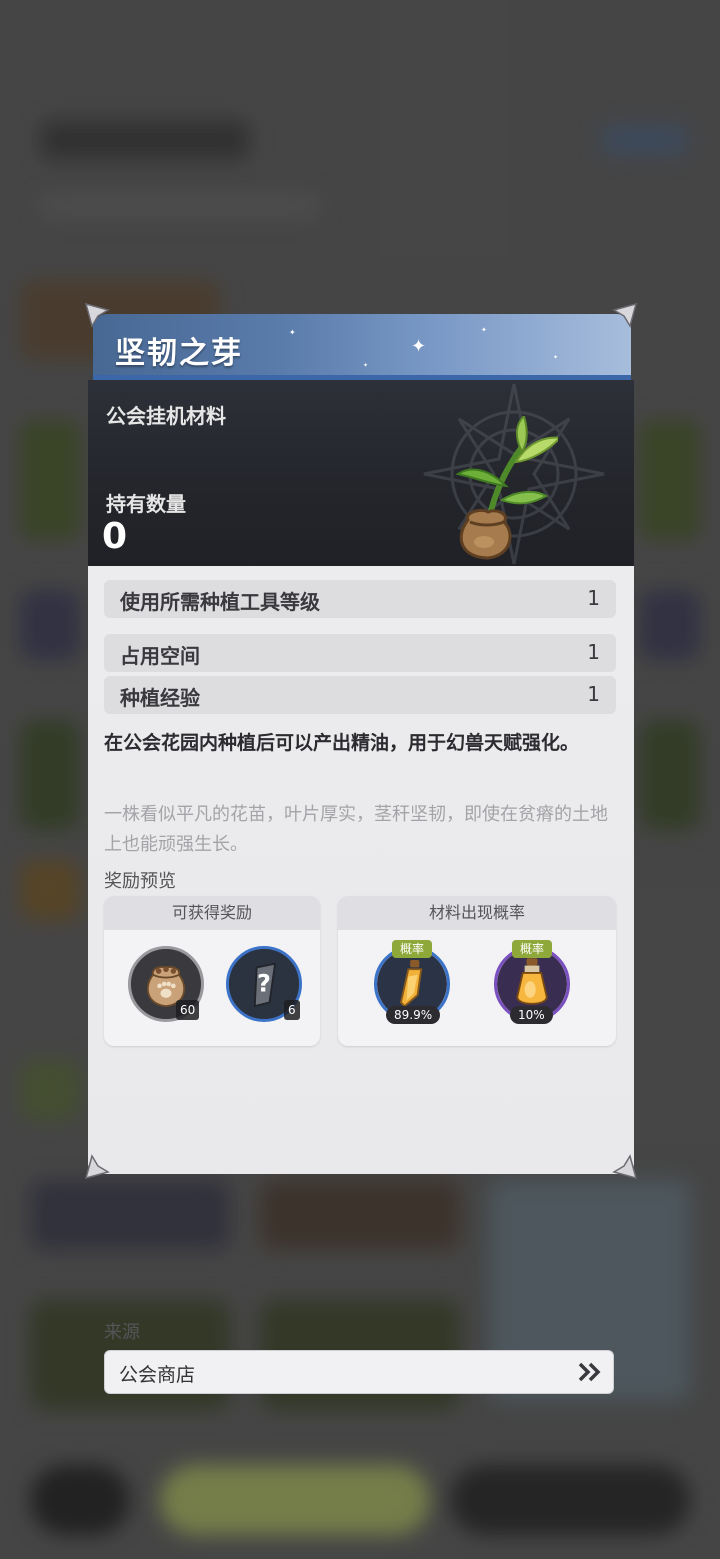 This screenshot has height=1559, width=720. Describe the element at coordinates (506, 488) in the screenshot. I see `sprout-item-icon` at that location.